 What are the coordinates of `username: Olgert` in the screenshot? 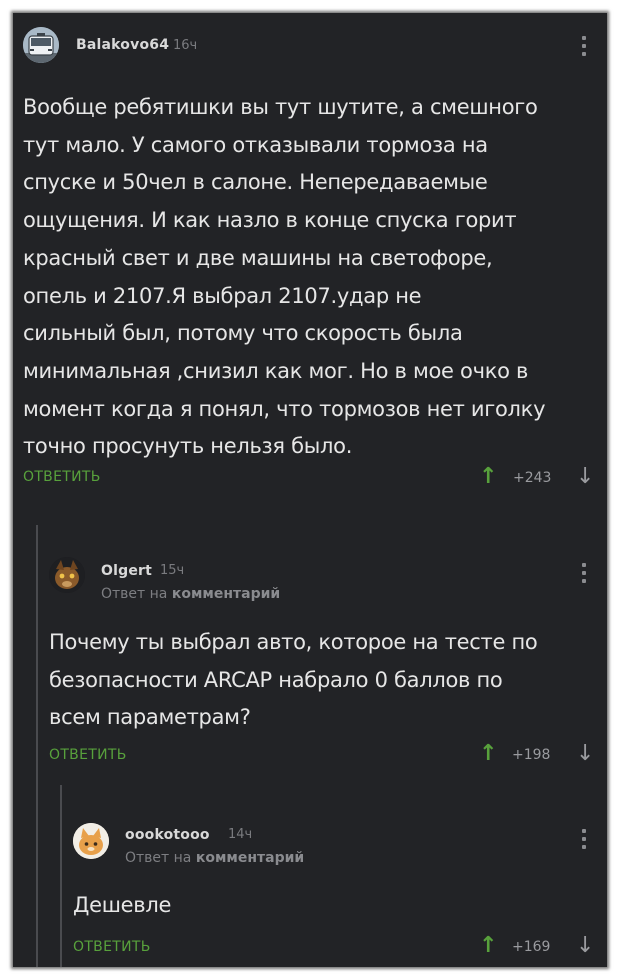 It's located at (126, 571).